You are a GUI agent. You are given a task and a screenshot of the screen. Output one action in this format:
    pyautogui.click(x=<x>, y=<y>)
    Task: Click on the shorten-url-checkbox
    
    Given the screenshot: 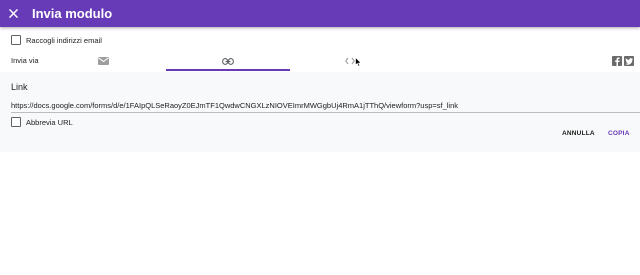 What is the action you would take?
    pyautogui.click(x=16, y=122)
    